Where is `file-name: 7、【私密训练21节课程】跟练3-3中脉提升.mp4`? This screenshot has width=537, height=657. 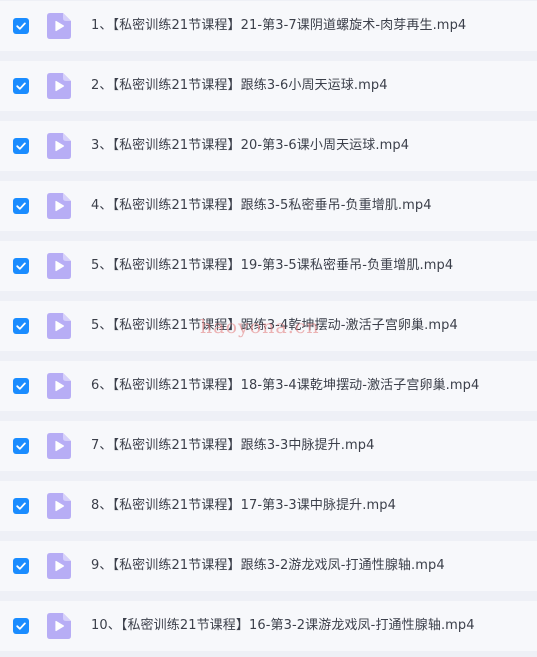
file-name: 7、【私密训练21节课程】跟练3-3中脉提升.mp4 is located at coordinates (232, 446).